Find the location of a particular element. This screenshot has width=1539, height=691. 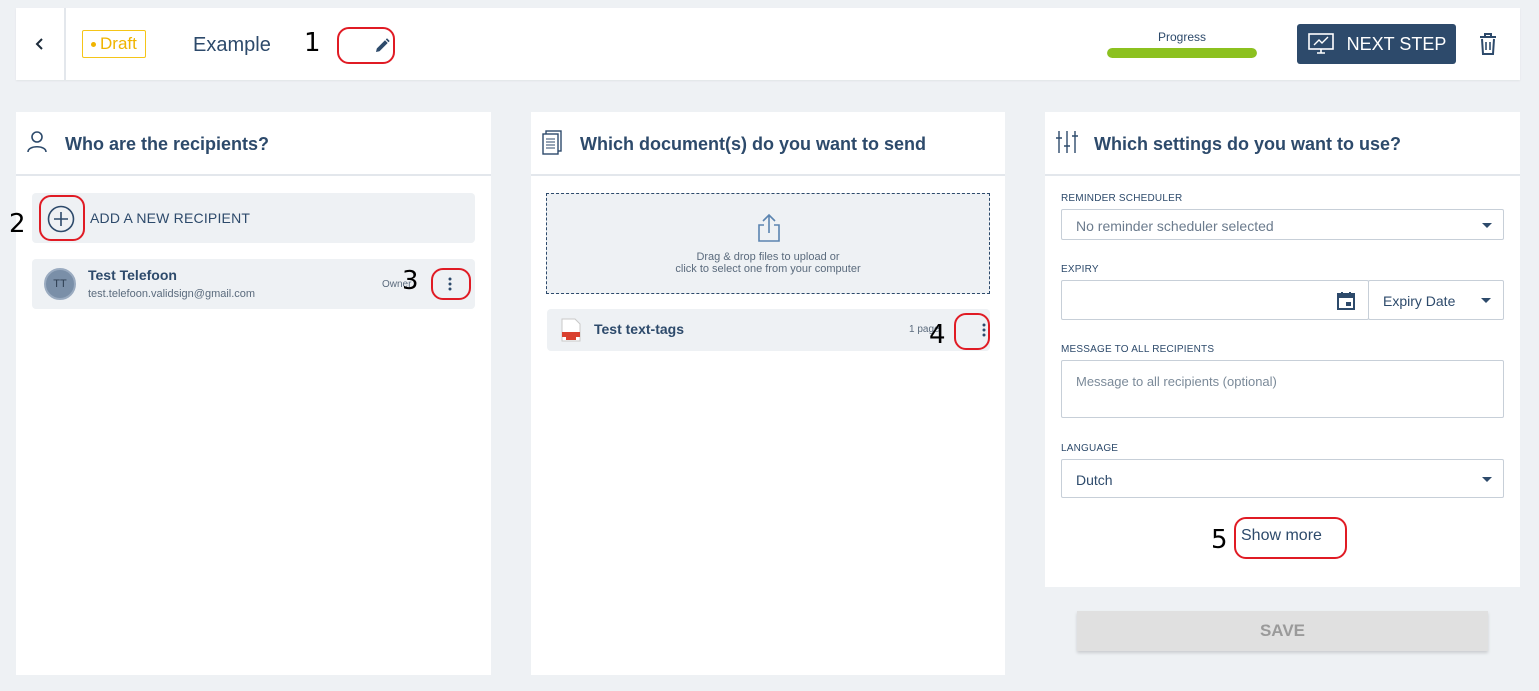

save-button: SAVE is located at coordinates (1282, 631).